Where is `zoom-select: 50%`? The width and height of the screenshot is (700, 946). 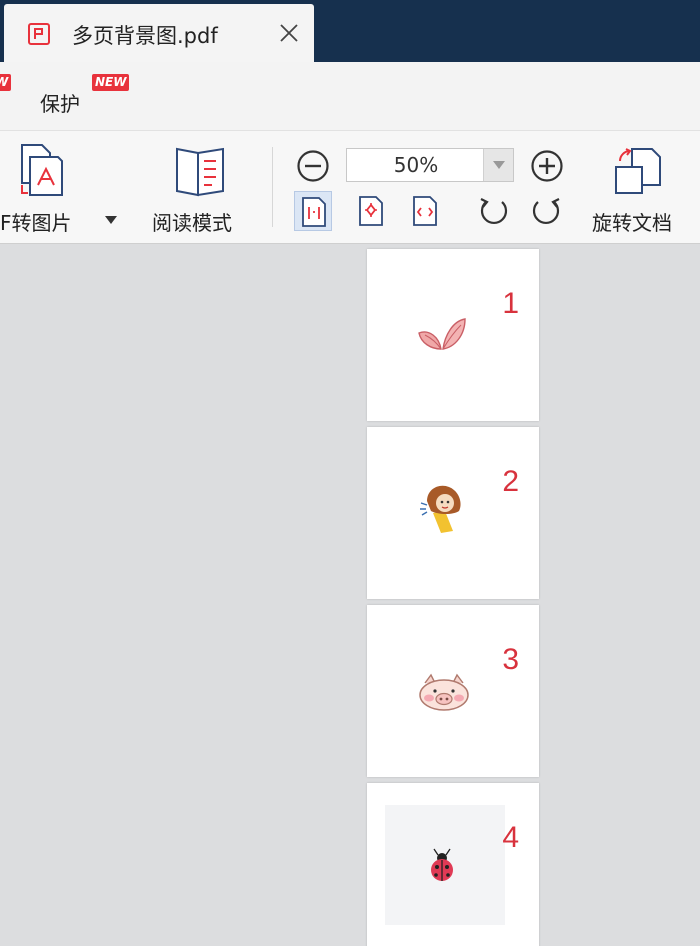 zoom-select: 50% is located at coordinates (430, 165).